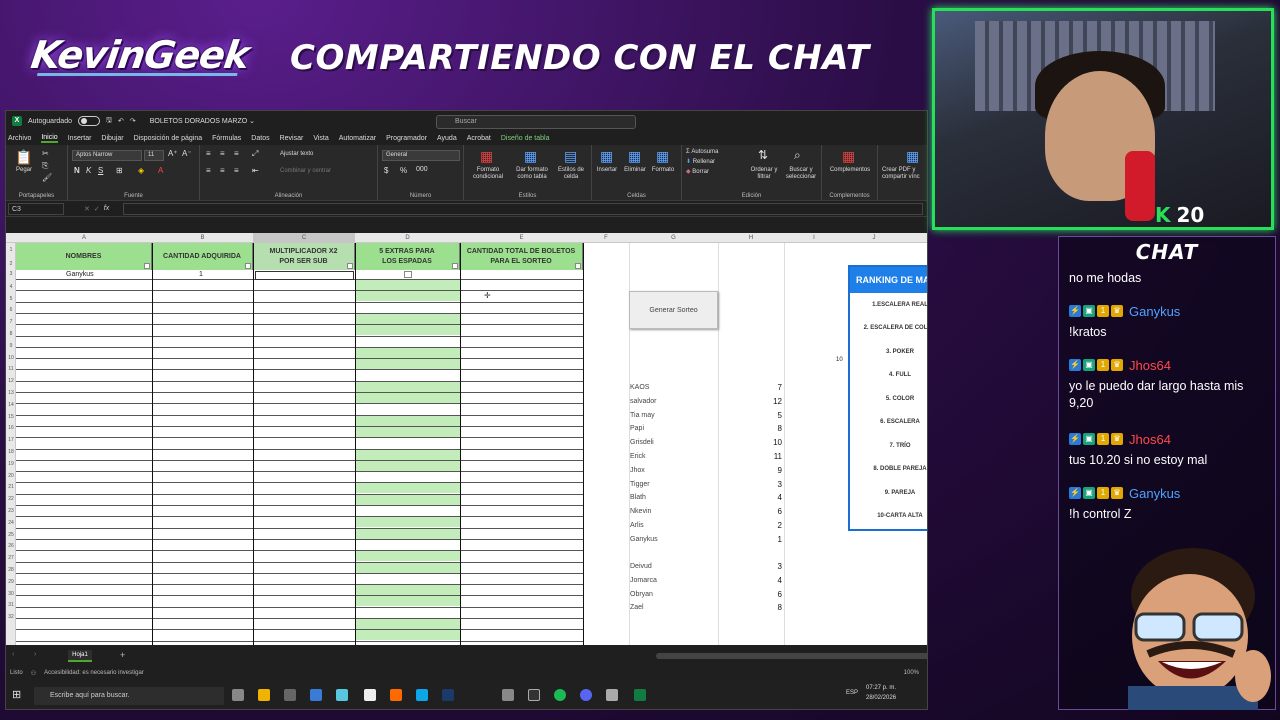 The width and height of the screenshot is (1280, 720). Describe the element at coordinates (852, 693) in the screenshot. I see `language-indicator: ESP` at that location.